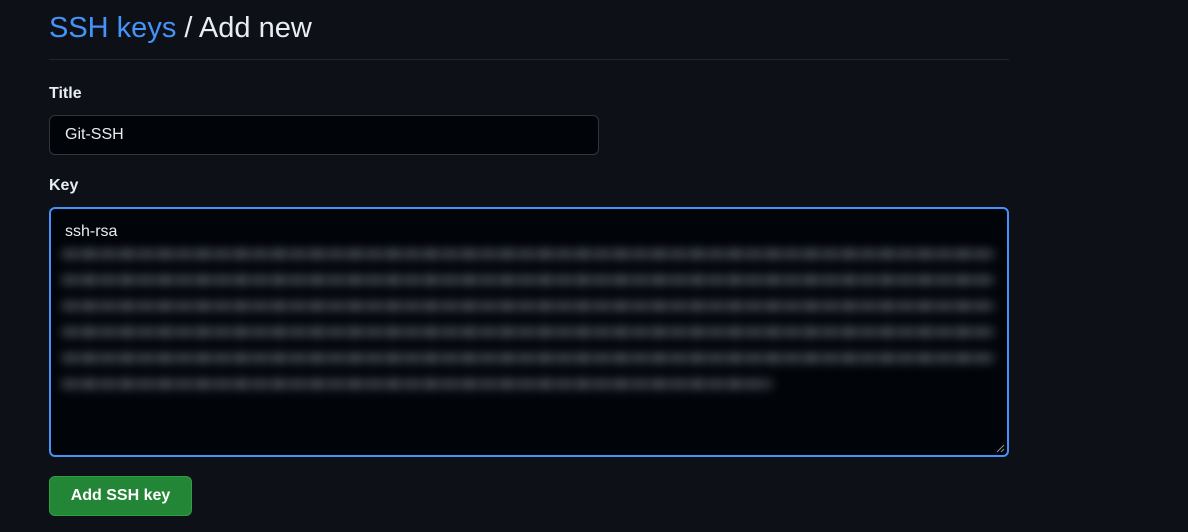  I want to click on add-ssh-key-button: Add SSH key, so click(120, 496).